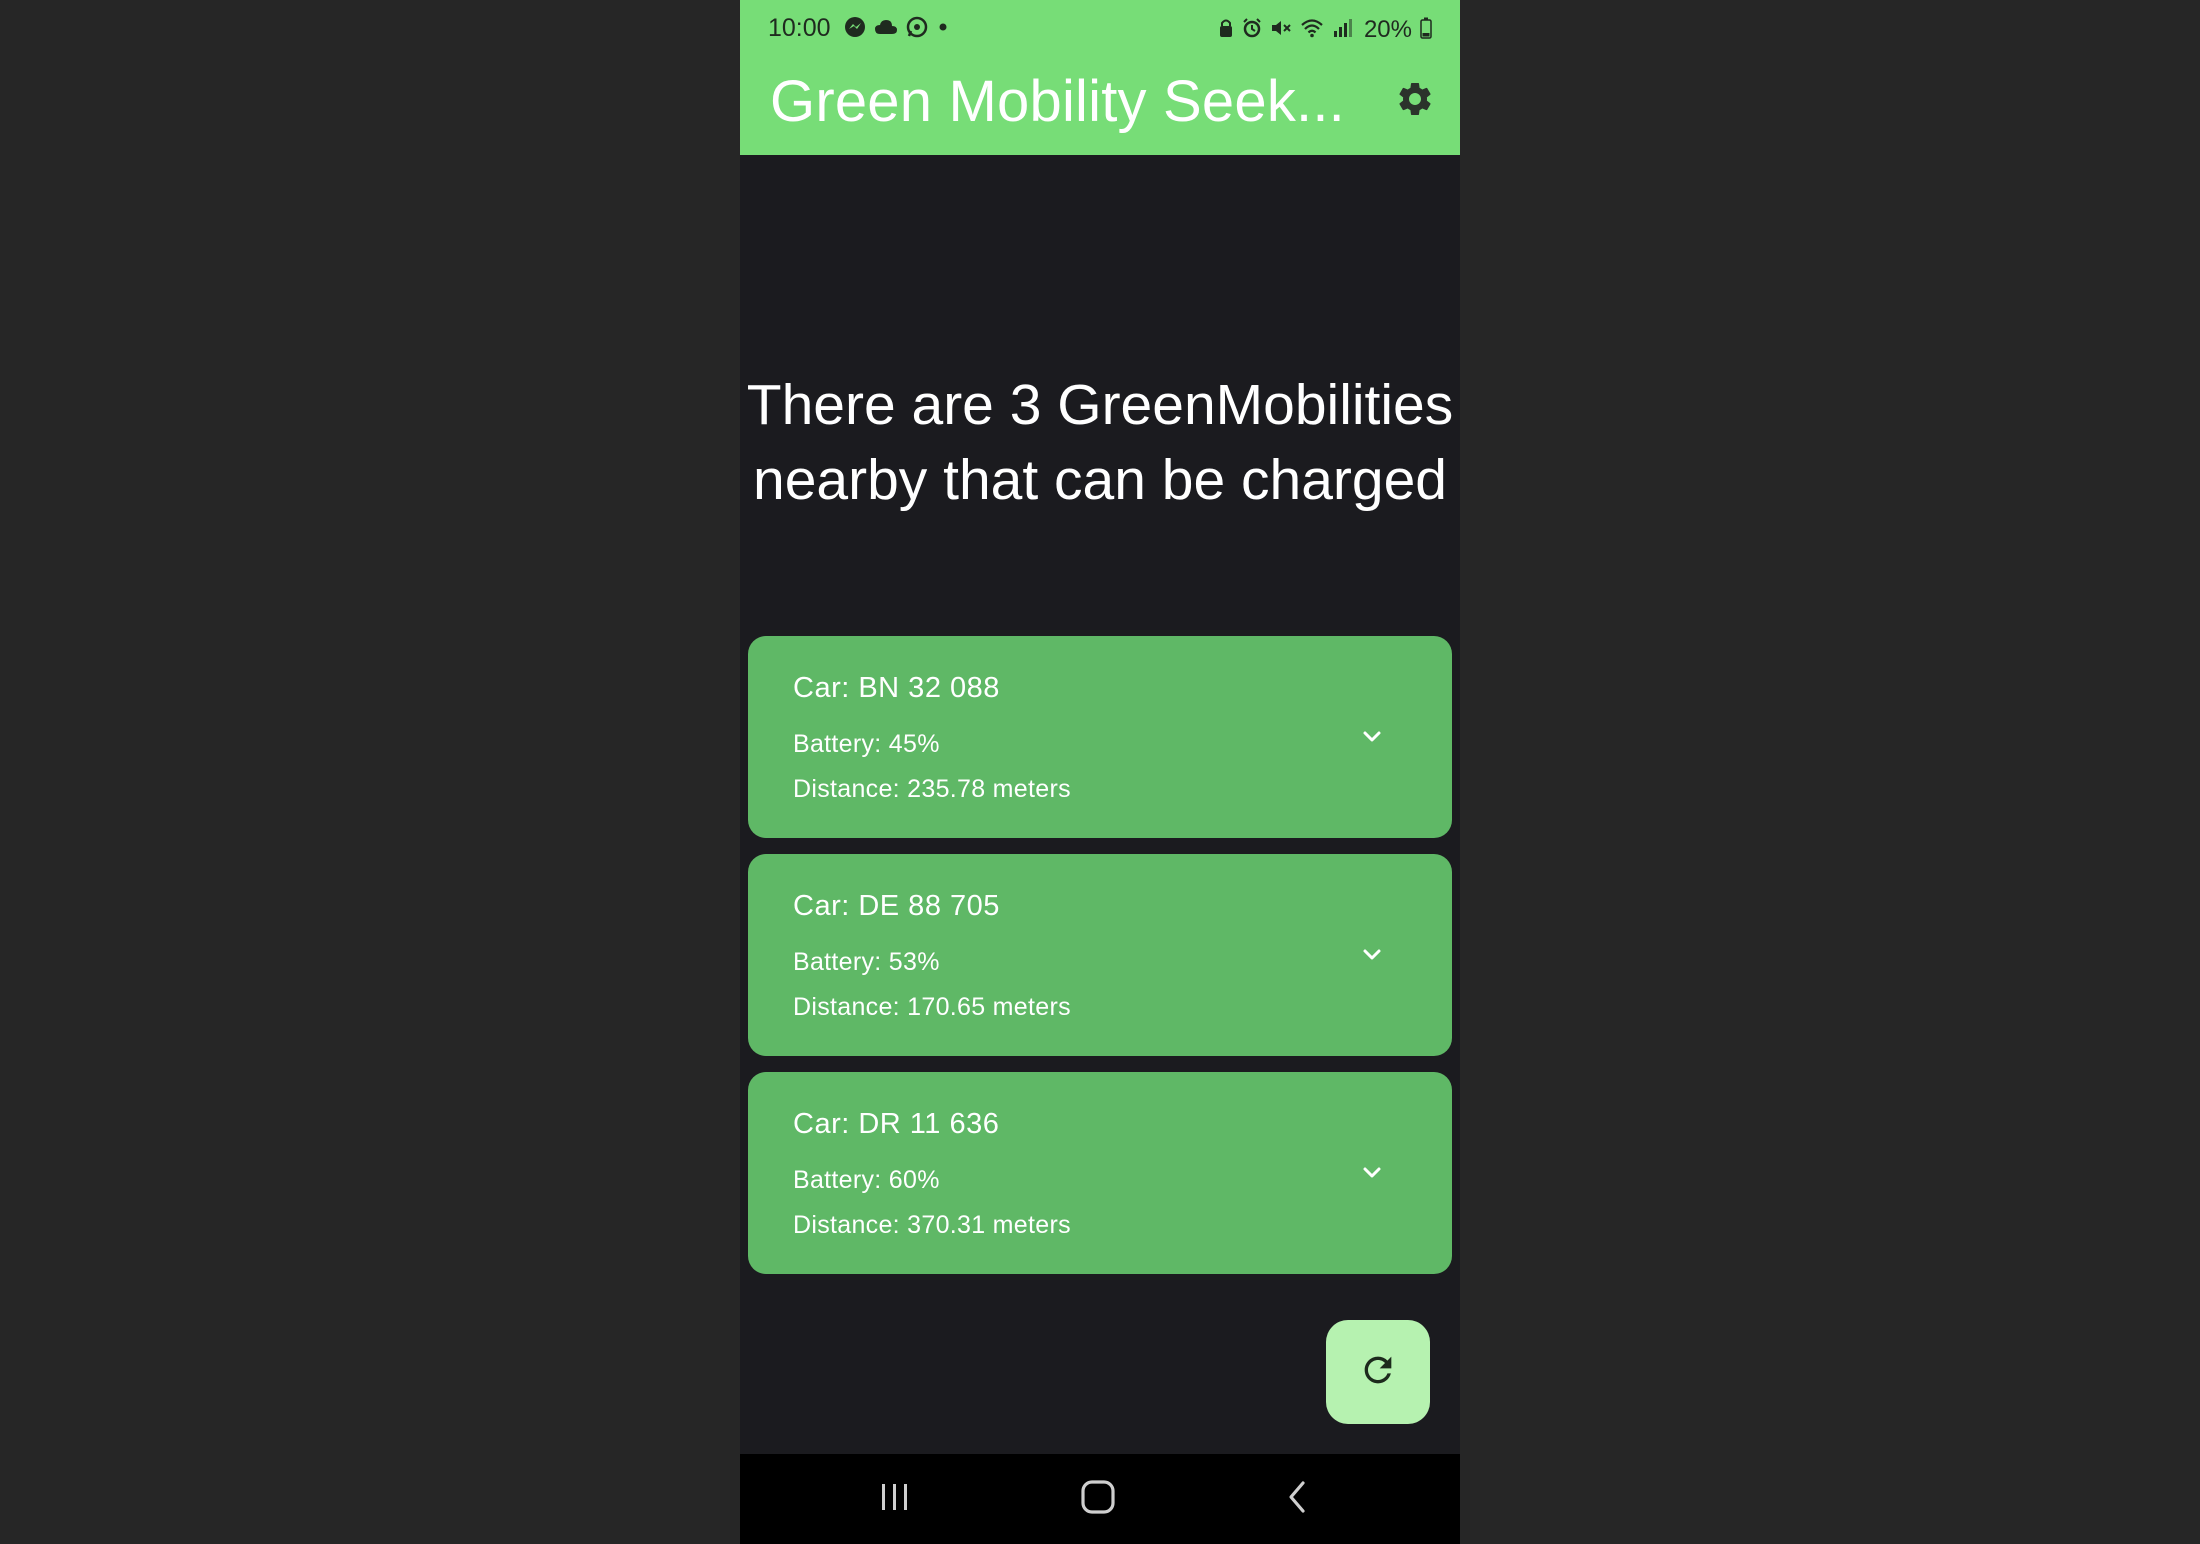 Image resolution: width=2200 pixels, height=1544 pixels. What do you see at coordinates (866, 744) in the screenshot?
I see `car-battery: Battery: 45%` at bounding box center [866, 744].